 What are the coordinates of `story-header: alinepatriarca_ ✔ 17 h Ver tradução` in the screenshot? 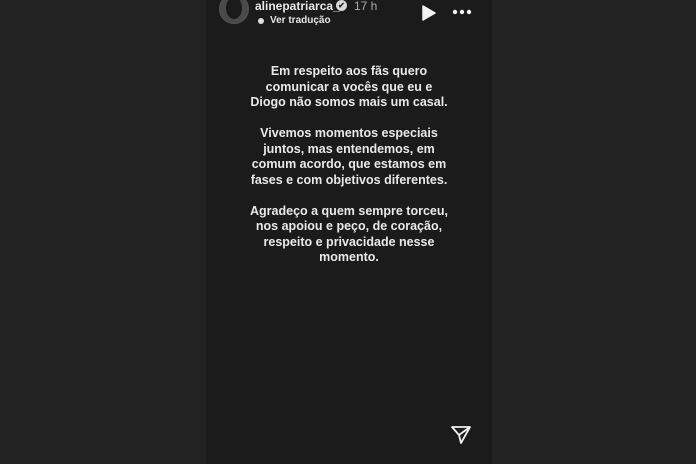 It's located at (349, 17).